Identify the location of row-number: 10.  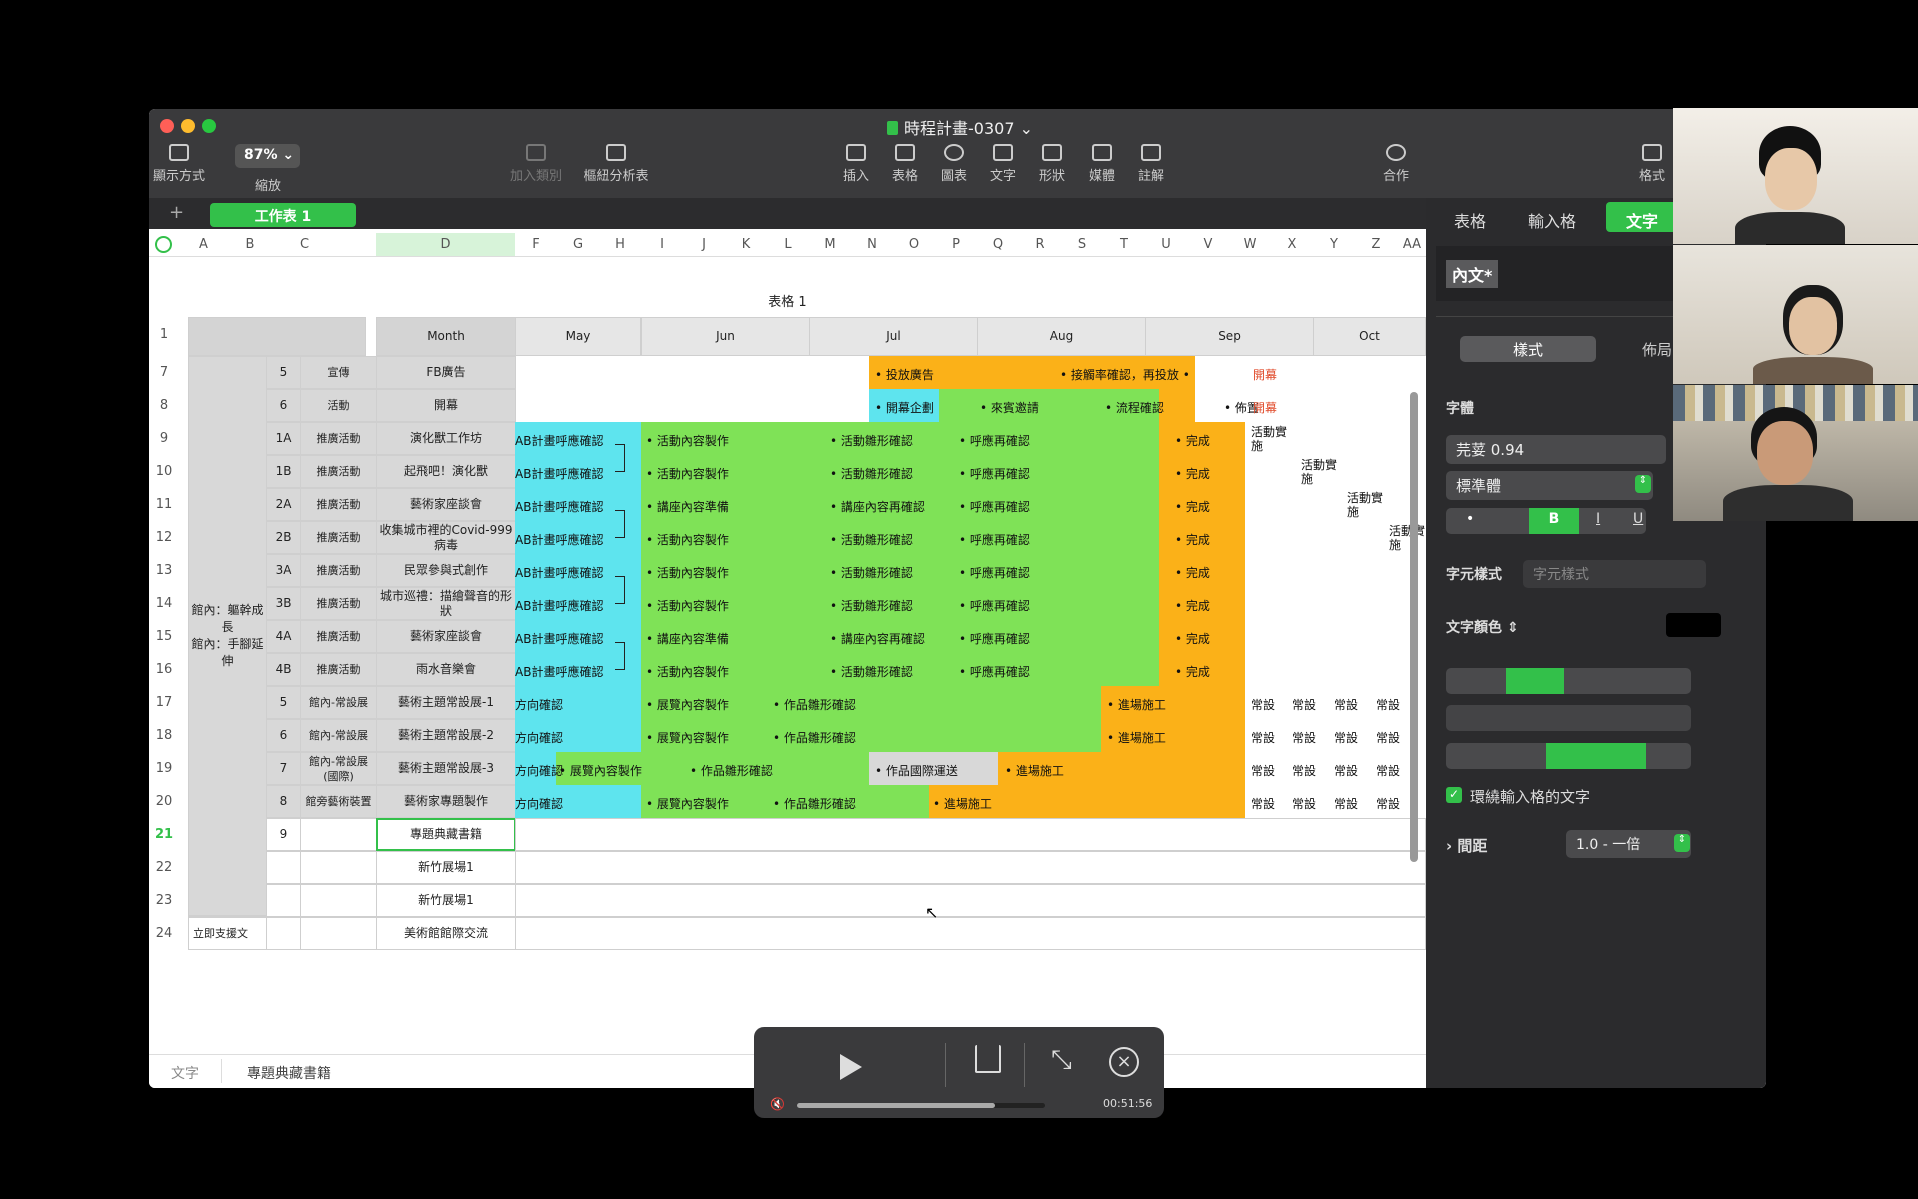
(164, 471).